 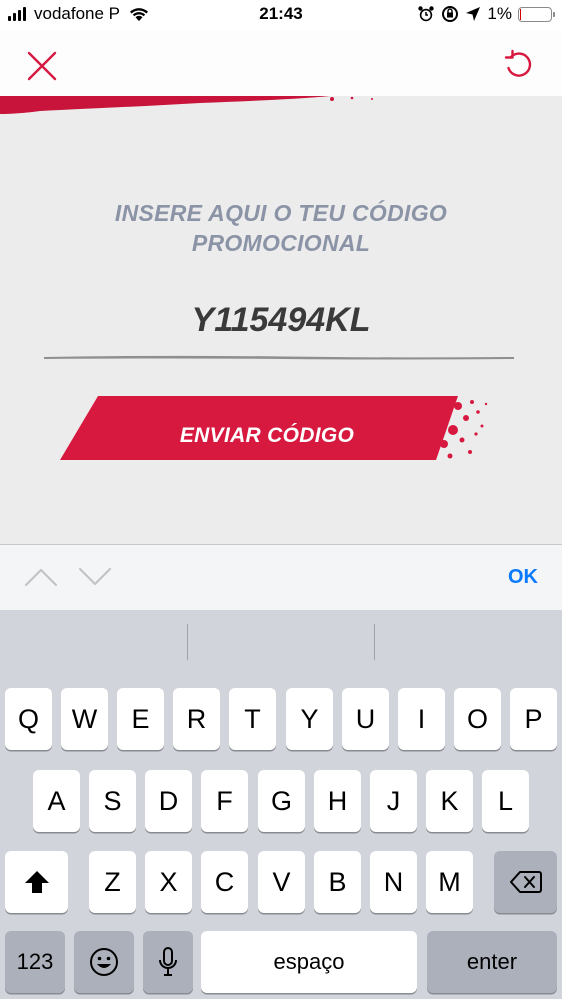 I want to click on emoji-key, so click(x=104, y=962).